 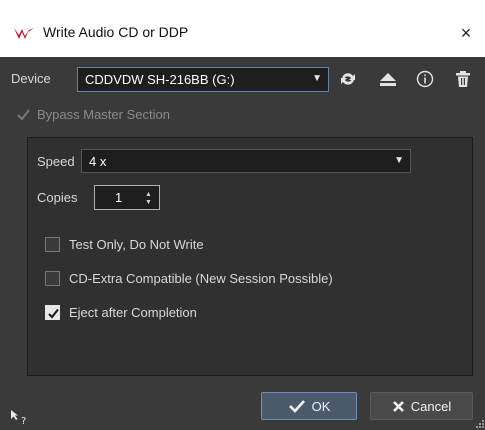 I want to click on close-icon: ×, so click(x=466, y=33).